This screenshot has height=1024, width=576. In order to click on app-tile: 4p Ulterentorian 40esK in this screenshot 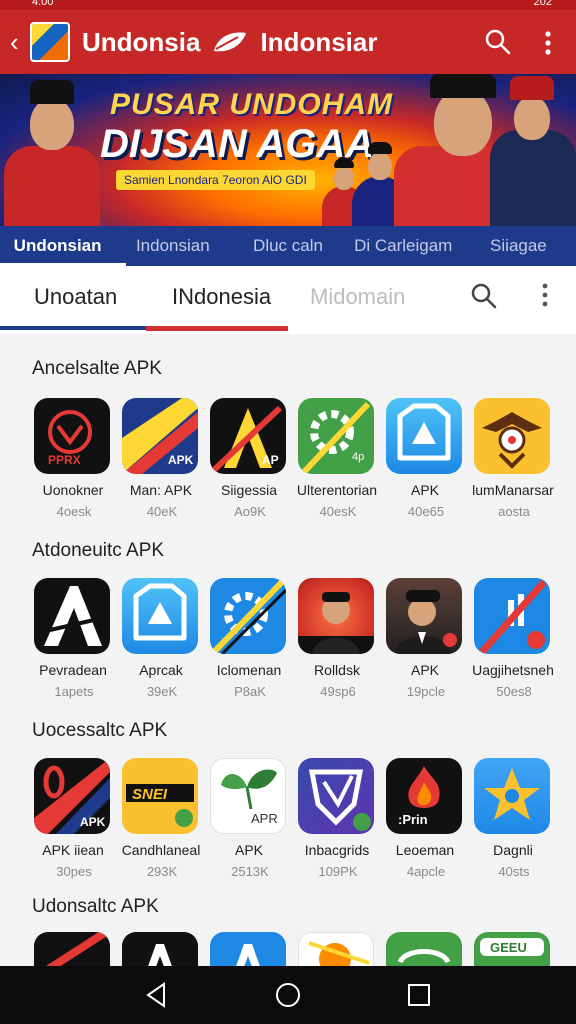, I will do `click(337, 458)`.